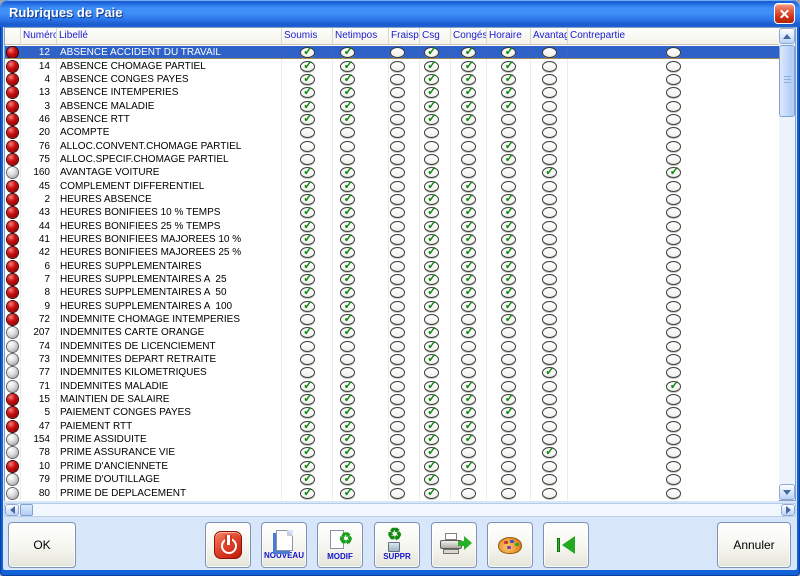 The image size is (800, 576). I want to click on first-record-button, so click(566, 545).